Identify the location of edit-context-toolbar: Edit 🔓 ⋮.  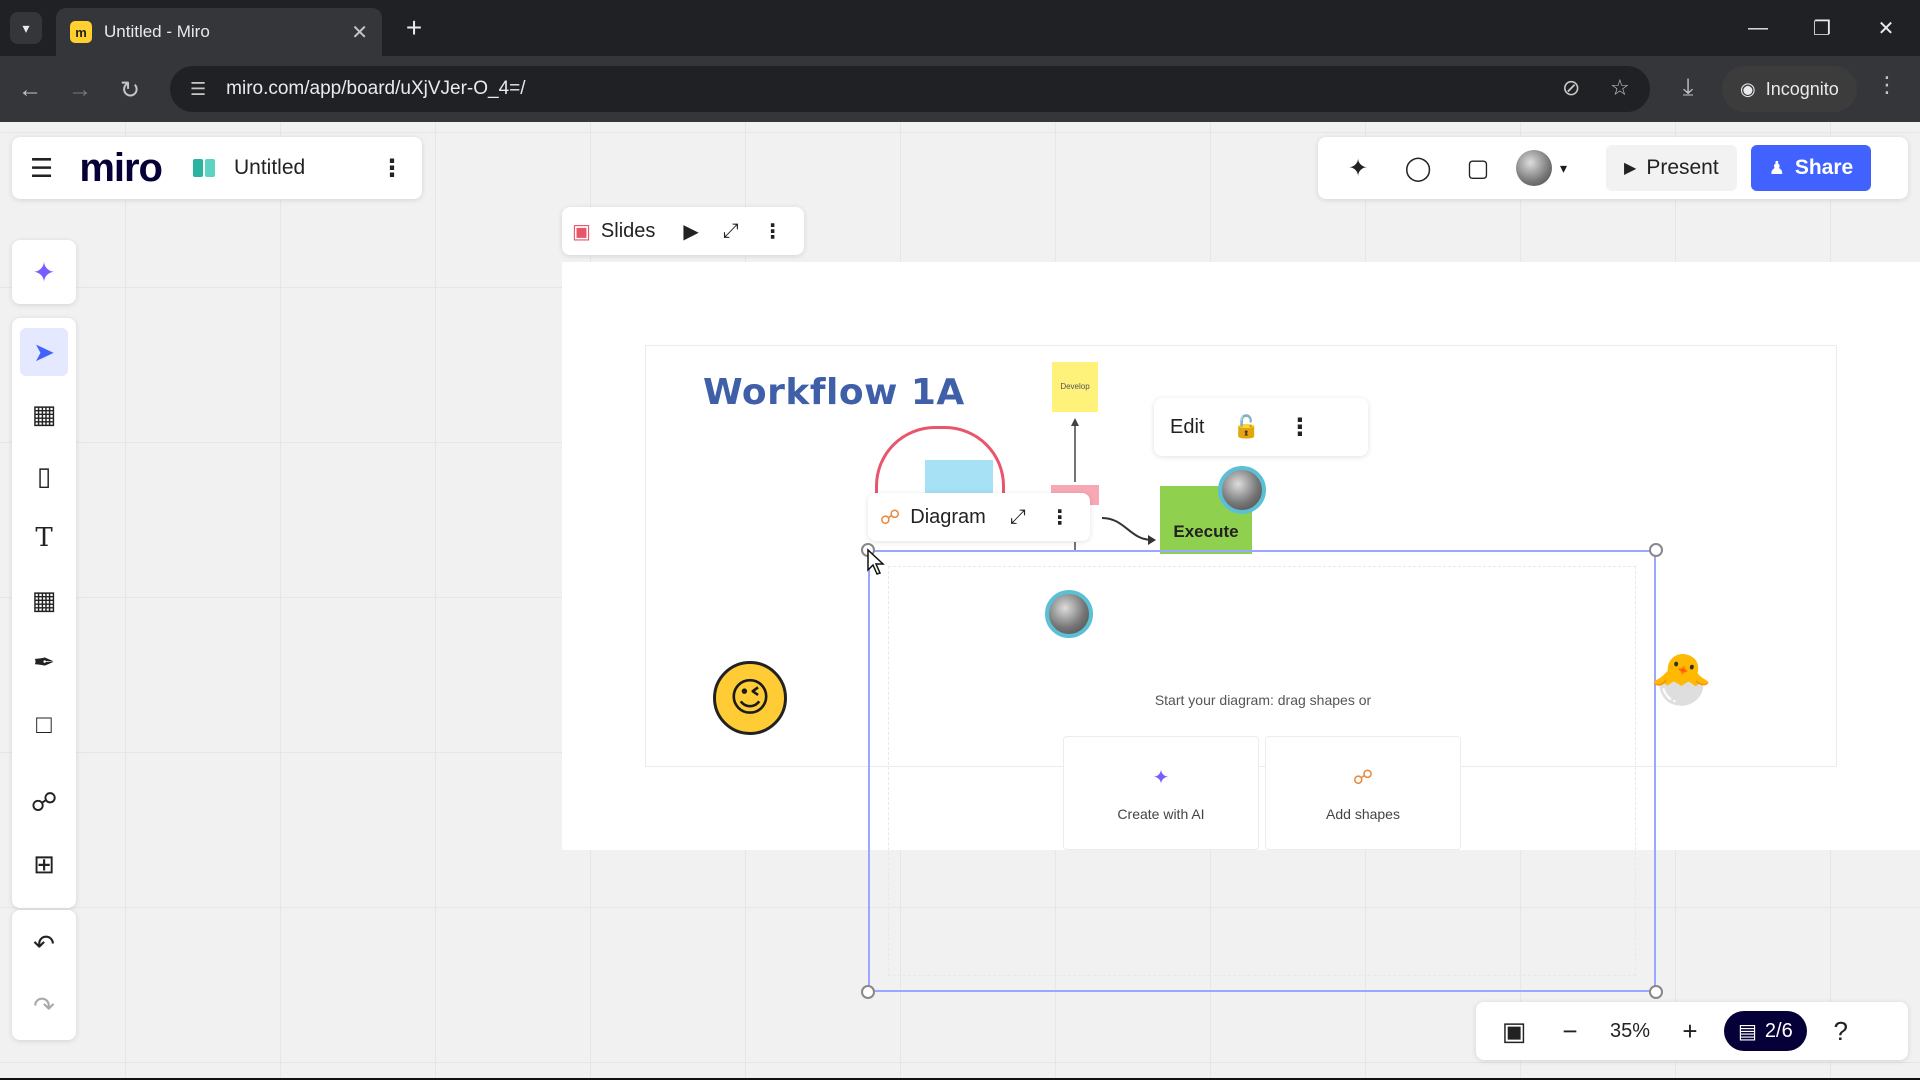
(1261, 427).